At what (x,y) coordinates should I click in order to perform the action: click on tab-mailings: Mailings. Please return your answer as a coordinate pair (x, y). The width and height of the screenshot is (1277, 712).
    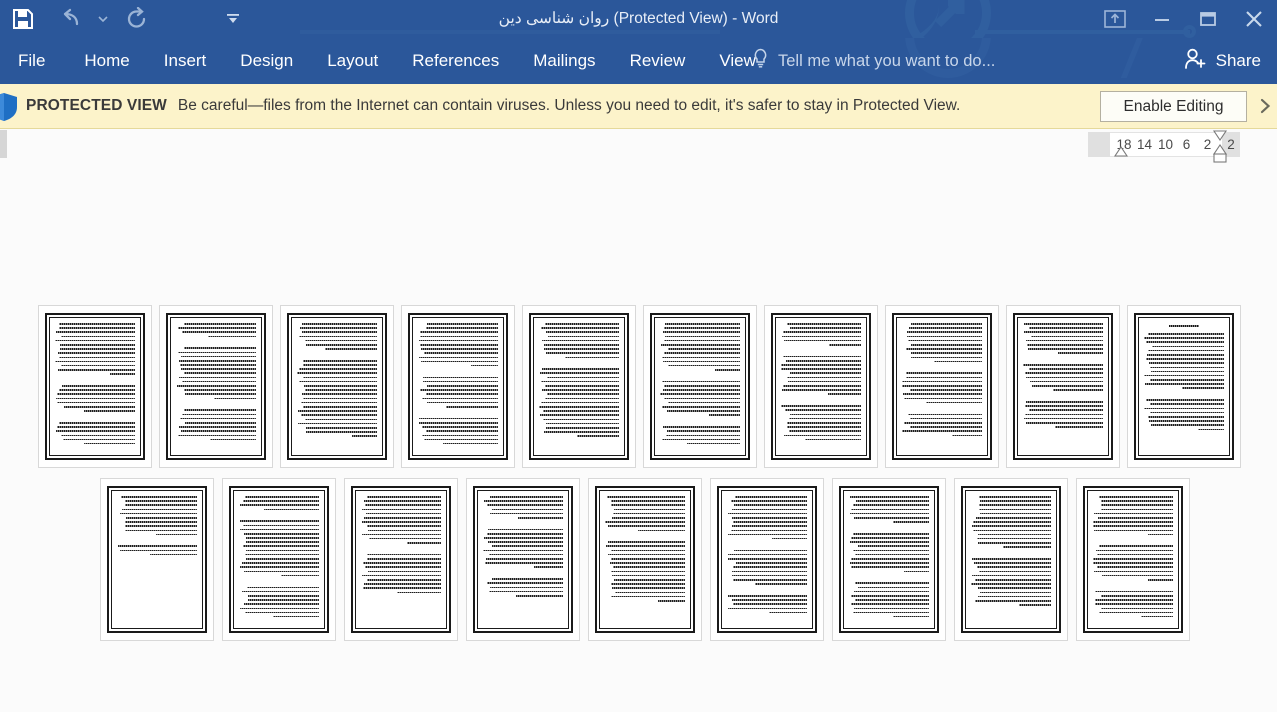
    Looking at the image, I should click on (564, 61).